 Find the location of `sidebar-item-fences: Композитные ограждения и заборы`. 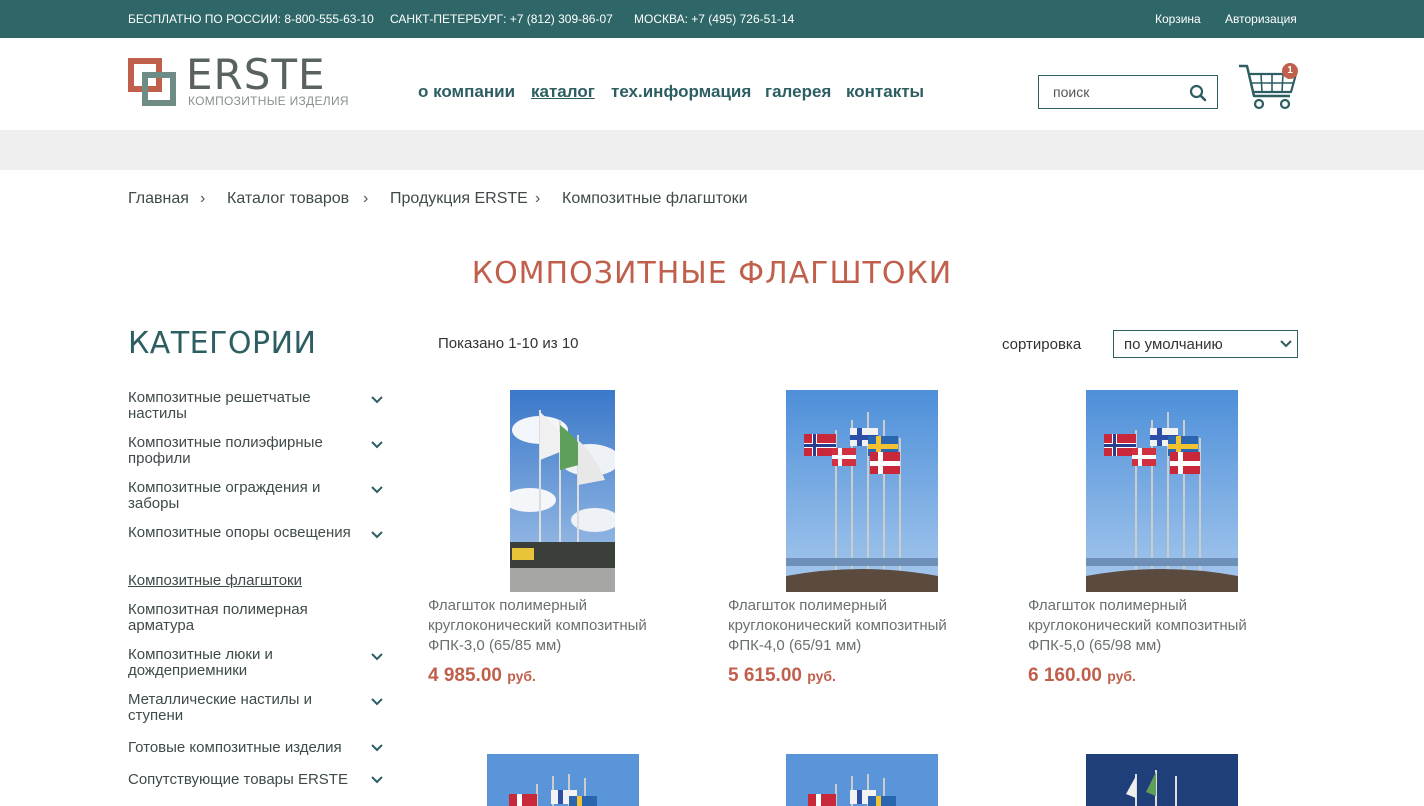

sidebar-item-fences: Композитные ограждения и заборы is located at coordinates (258, 496).